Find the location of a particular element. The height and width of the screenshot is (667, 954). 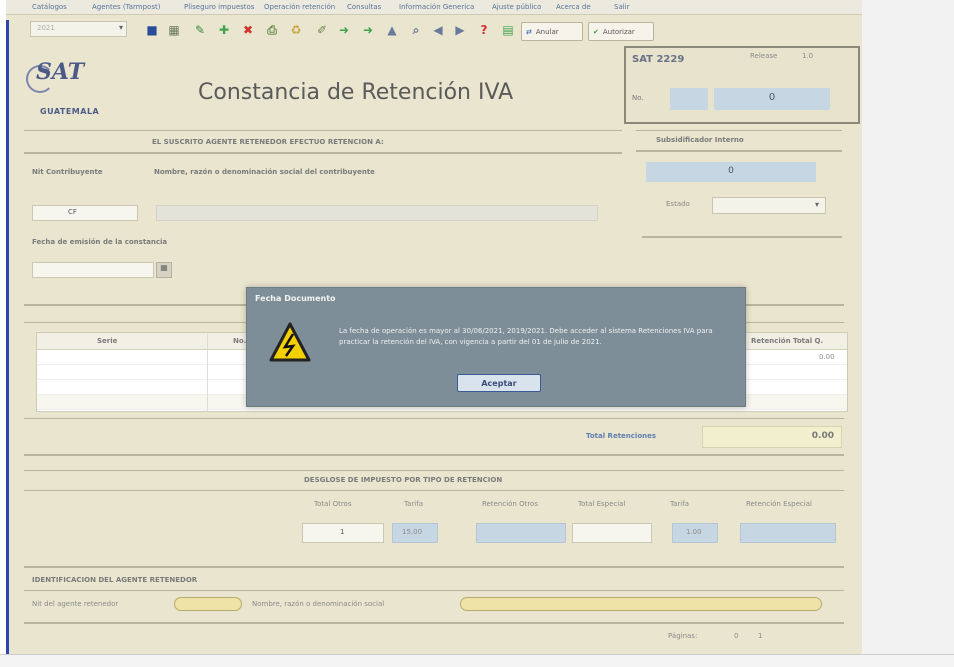

anular-icon: ⇄ is located at coordinates (529, 31).